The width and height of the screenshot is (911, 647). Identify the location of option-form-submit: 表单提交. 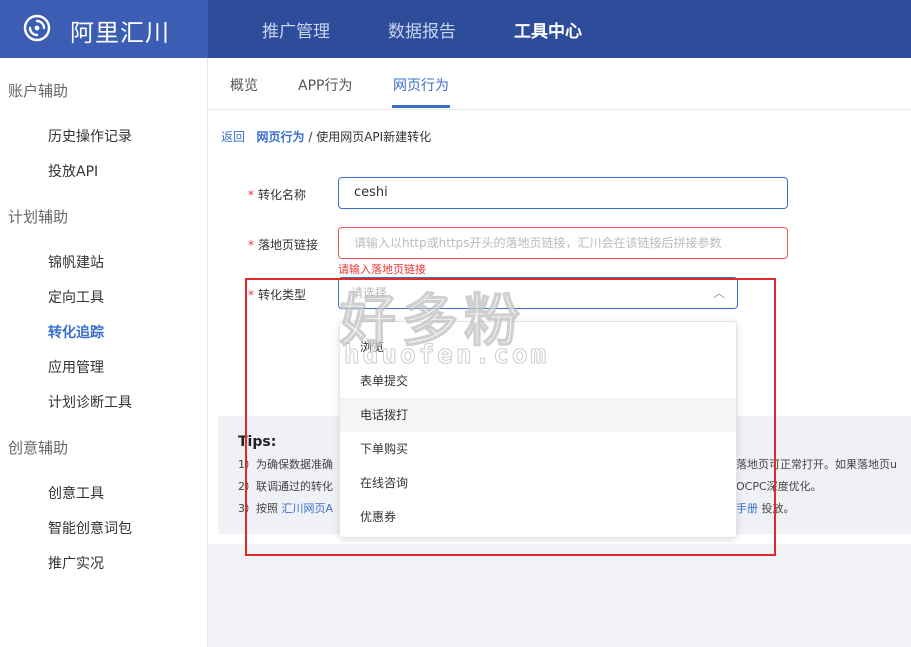
(538, 381).